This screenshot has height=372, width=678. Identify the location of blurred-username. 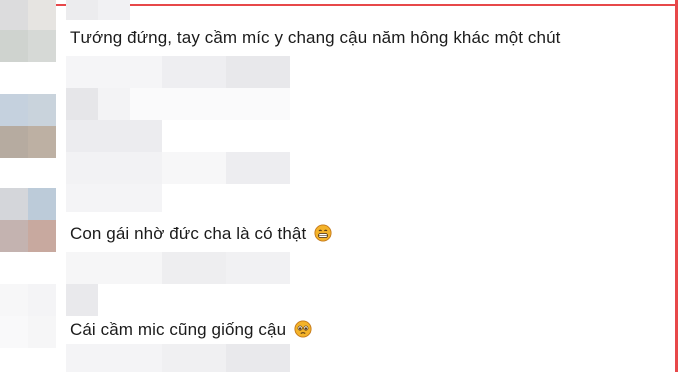
(114, 10).